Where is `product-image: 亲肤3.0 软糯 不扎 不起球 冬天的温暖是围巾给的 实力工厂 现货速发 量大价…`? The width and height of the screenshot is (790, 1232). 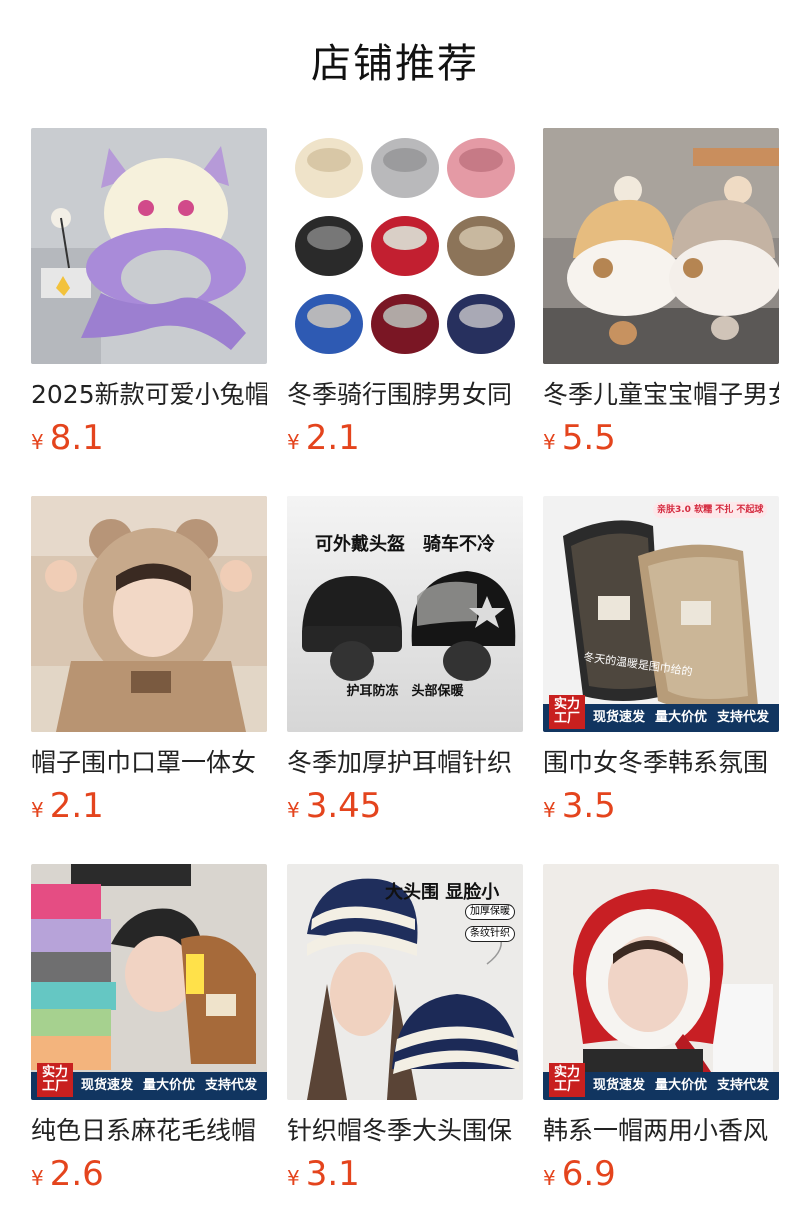
product-image: 亲肤3.0 软糯 不扎 不起球 冬天的温暖是围巾给的 实力工厂 现货速发 量大价… is located at coordinates (661, 614).